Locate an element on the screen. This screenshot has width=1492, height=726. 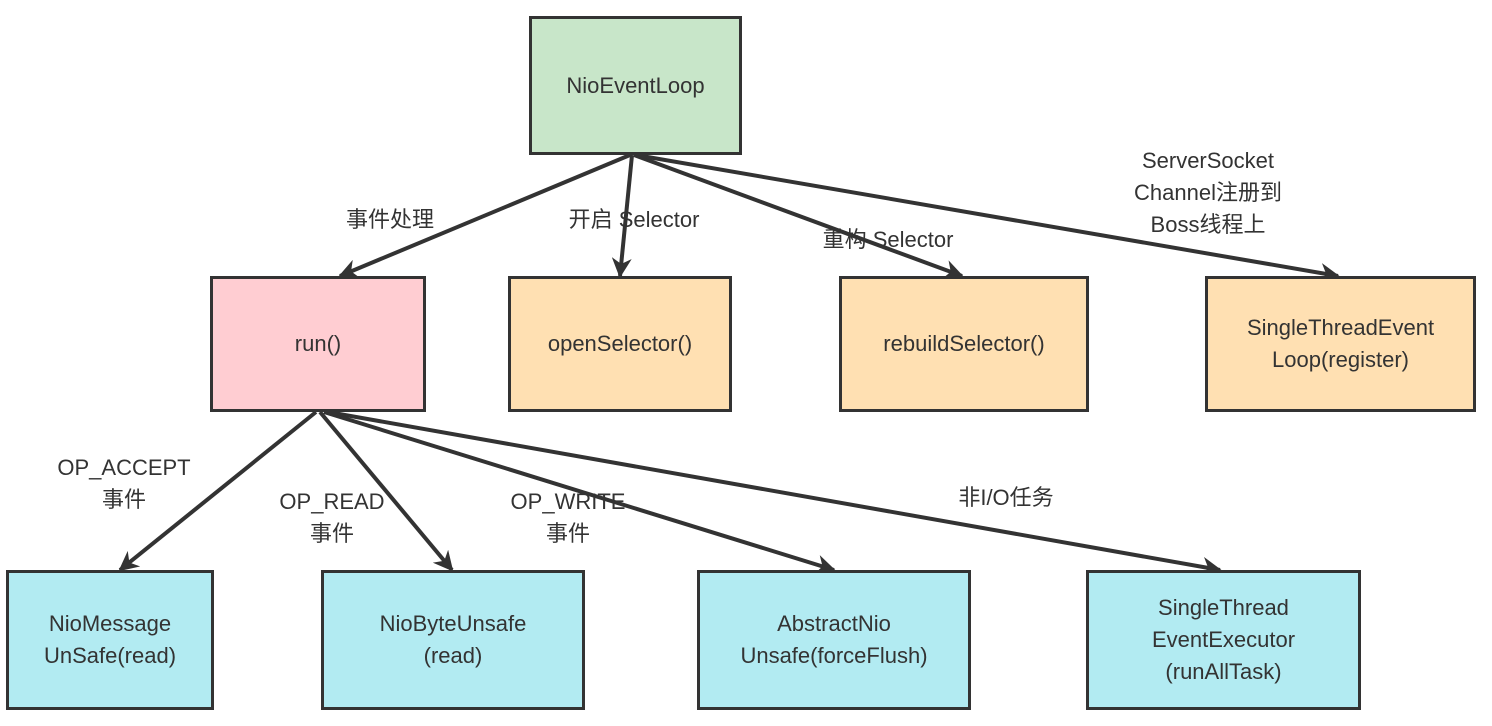
edge-label-op-read: OP_READ 事件 is located at coordinates (332, 517).